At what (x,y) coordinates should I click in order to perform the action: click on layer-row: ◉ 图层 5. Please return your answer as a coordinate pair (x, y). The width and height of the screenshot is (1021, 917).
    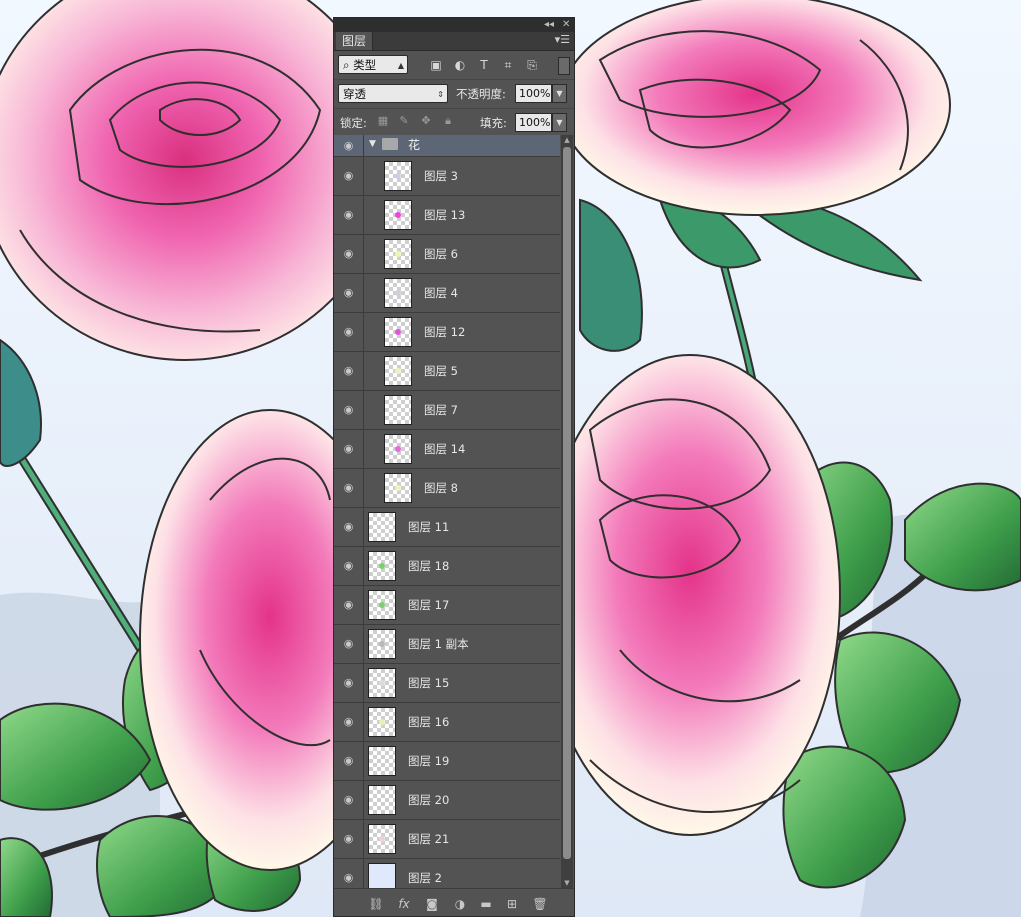
    Looking at the image, I should click on (447, 371).